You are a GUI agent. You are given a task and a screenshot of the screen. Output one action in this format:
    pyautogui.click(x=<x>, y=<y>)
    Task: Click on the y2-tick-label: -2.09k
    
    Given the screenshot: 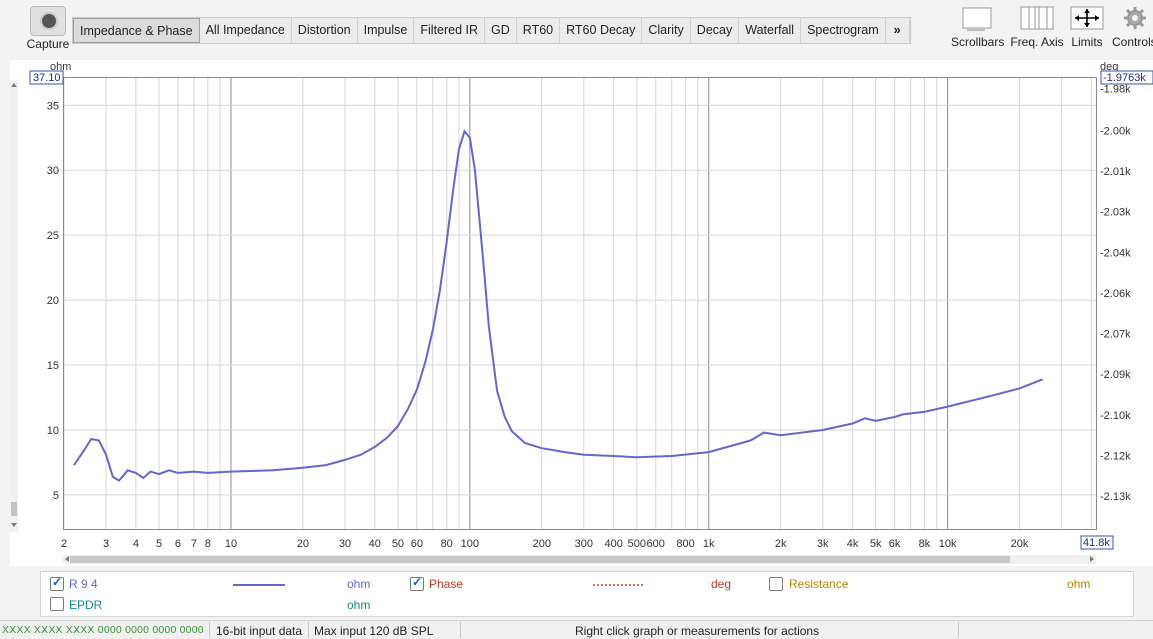 What is the action you would take?
    pyautogui.click(x=1115, y=375)
    